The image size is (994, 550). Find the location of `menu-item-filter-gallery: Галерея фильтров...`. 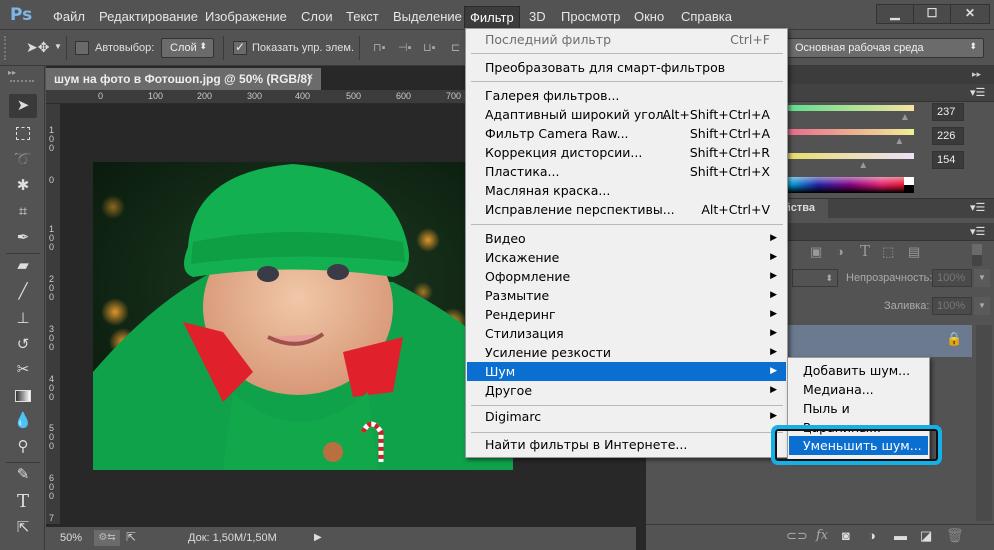

menu-item-filter-gallery: Галерея фильтров... is located at coordinates (626, 95).